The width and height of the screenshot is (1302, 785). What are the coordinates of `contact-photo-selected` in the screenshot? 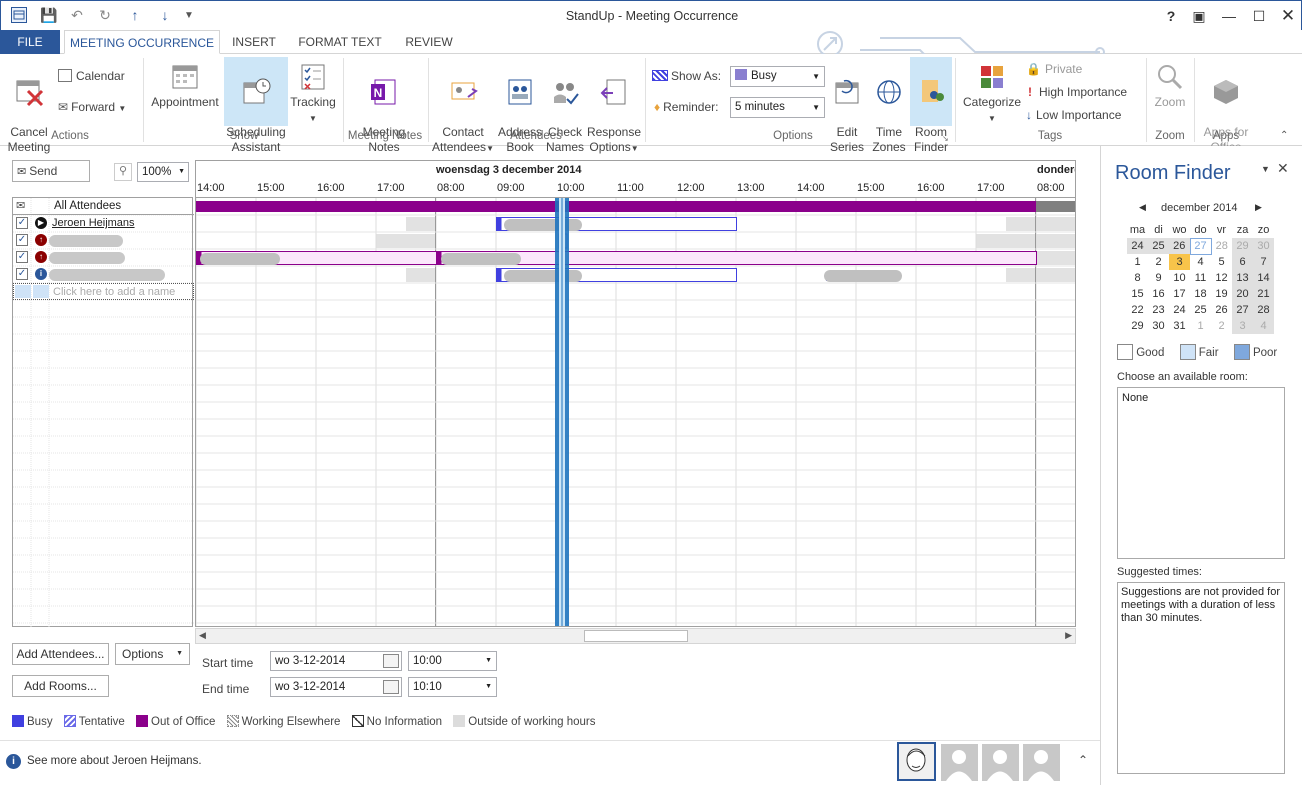 It's located at (916, 761).